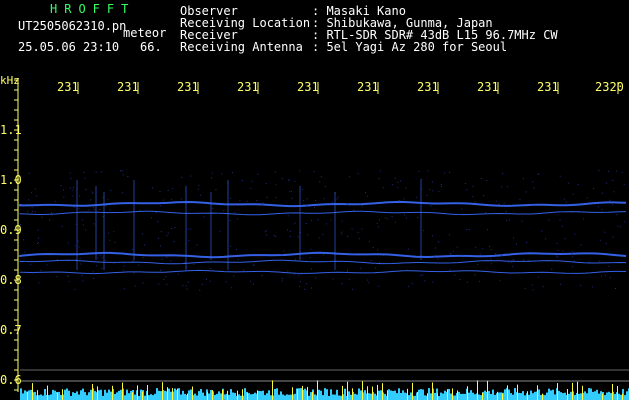 The width and height of the screenshot is (629, 400). I want to click on app-title: HROFFT, so click(93, 9).